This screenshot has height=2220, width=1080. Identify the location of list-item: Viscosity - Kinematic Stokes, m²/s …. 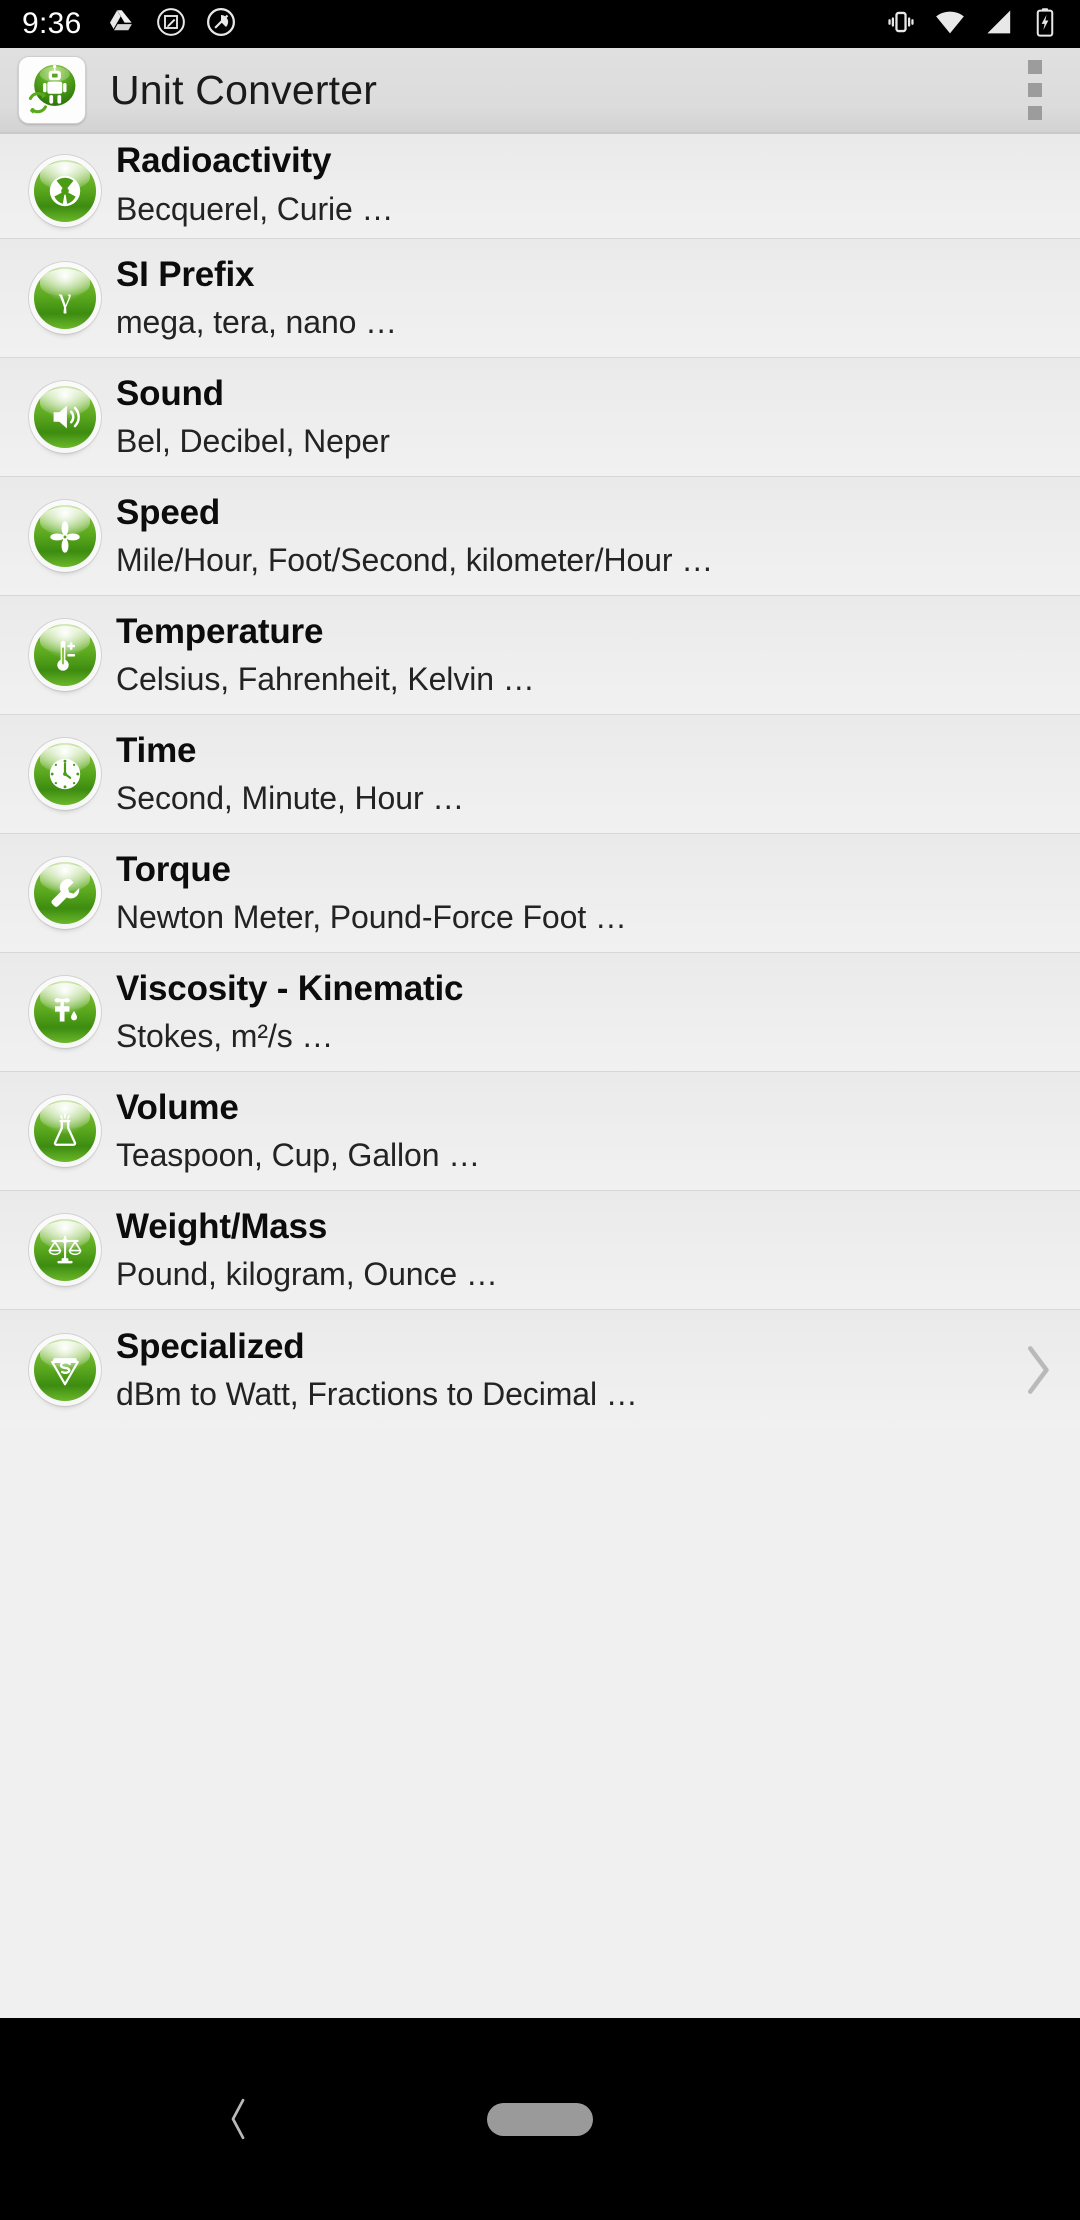
(540, 1012).